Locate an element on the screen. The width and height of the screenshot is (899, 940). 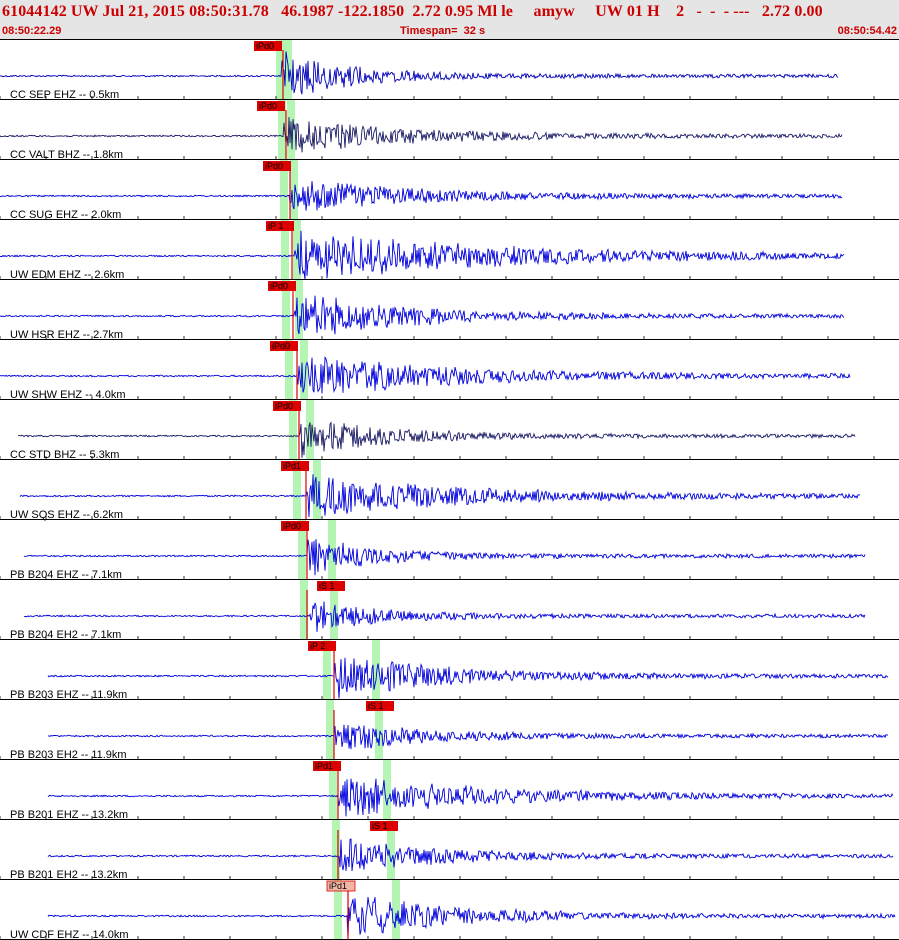
timespan-label: Timespan= 32 s is located at coordinates (443, 31).